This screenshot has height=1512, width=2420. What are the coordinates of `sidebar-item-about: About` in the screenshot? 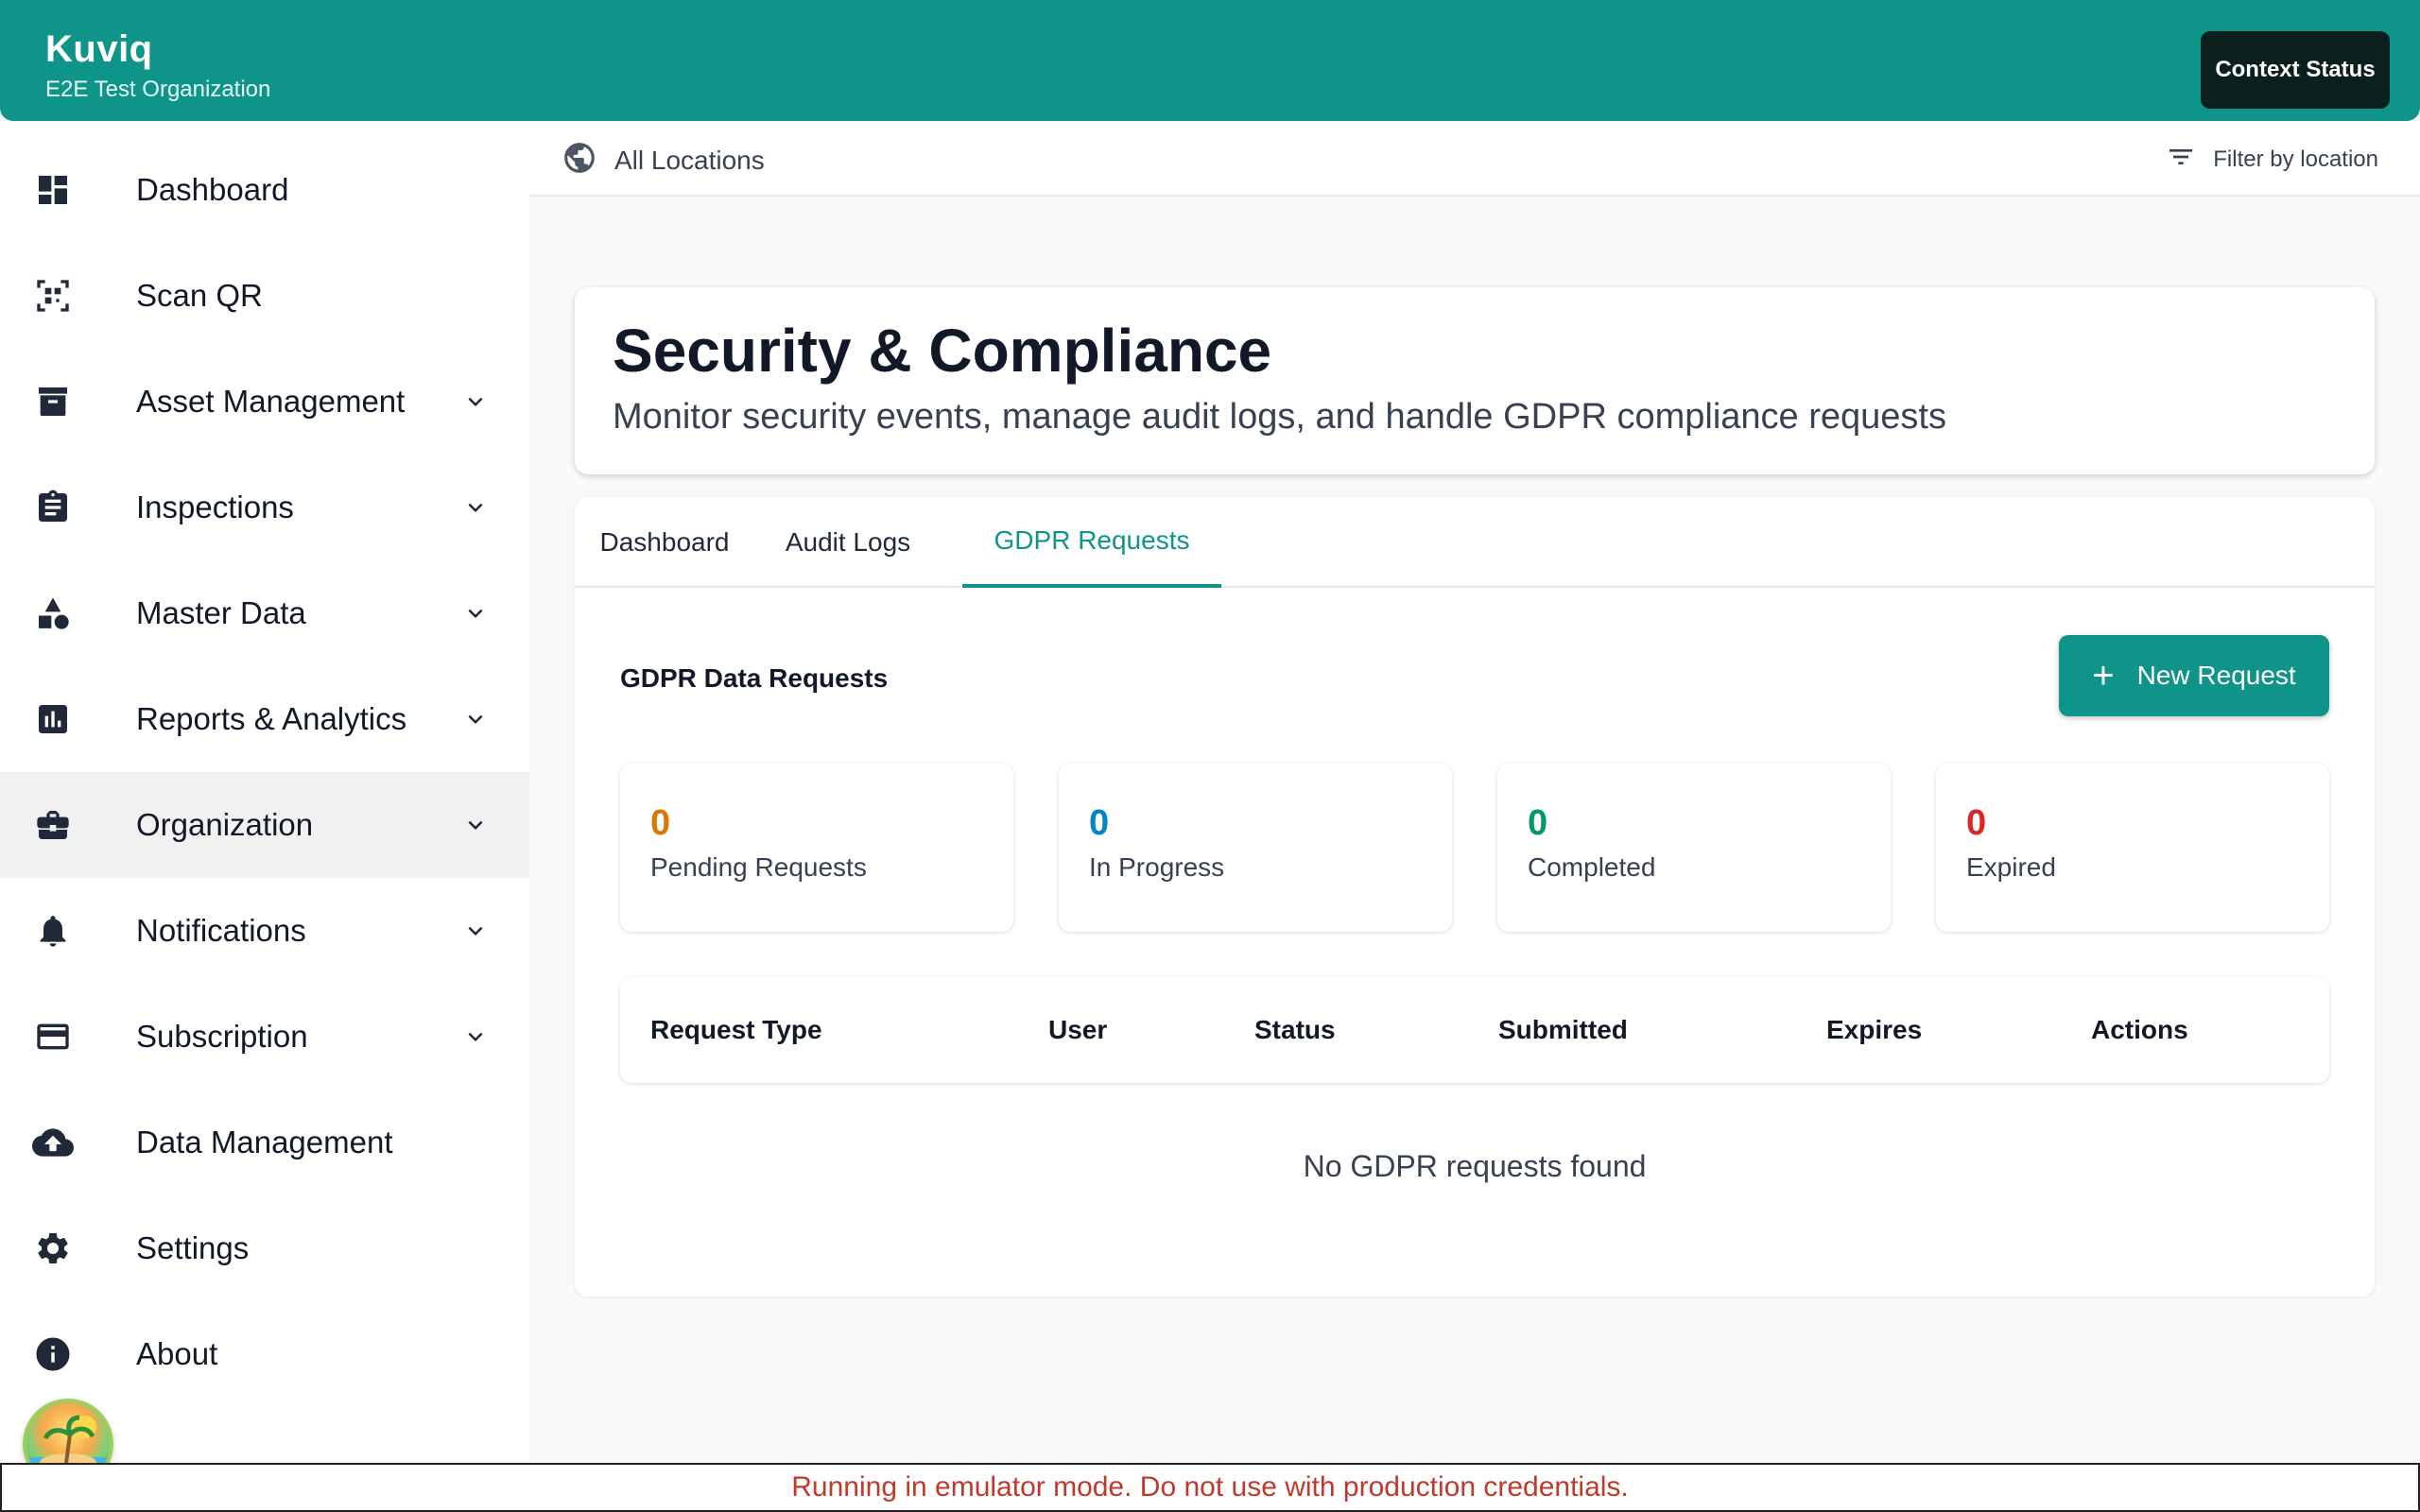 It's located at (264, 1354).